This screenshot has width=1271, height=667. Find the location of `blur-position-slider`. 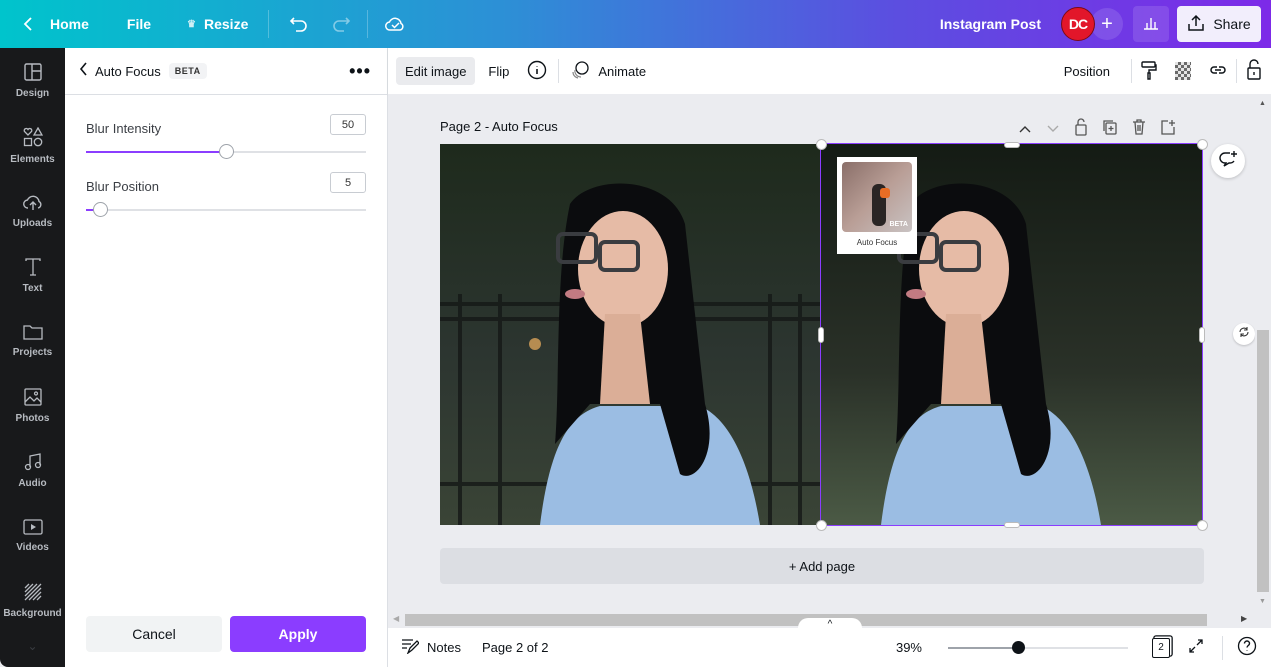

blur-position-slider is located at coordinates (226, 209).